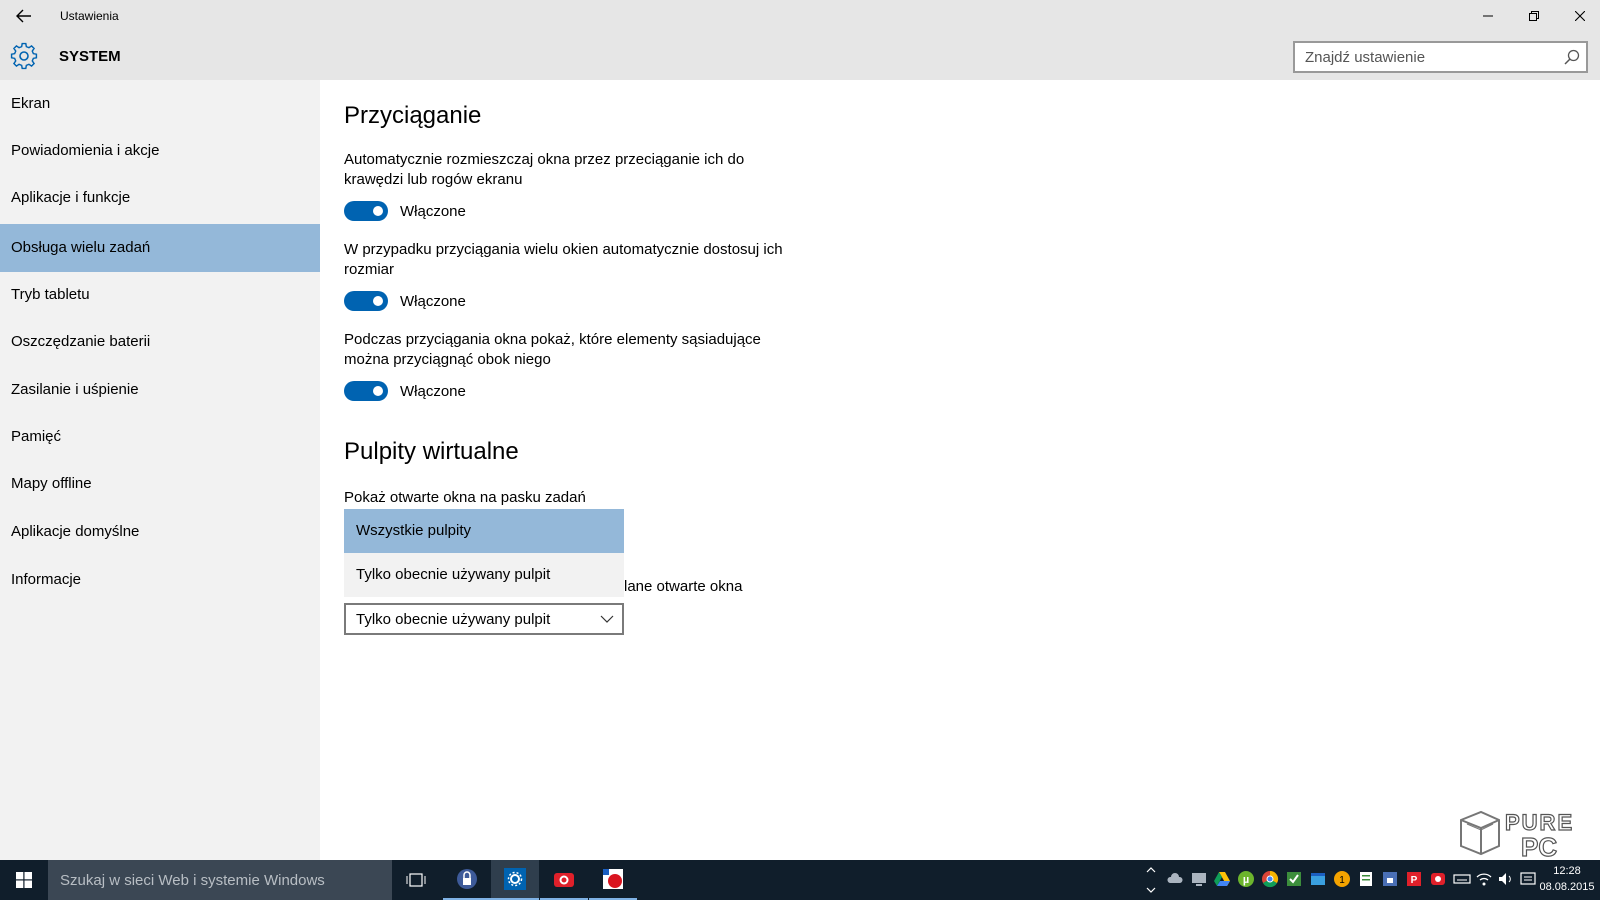 The height and width of the screenshot is (900, 1600). I want to click on taskbar: µ 1 P 12:28 08.08.2015, so click(800, 880).